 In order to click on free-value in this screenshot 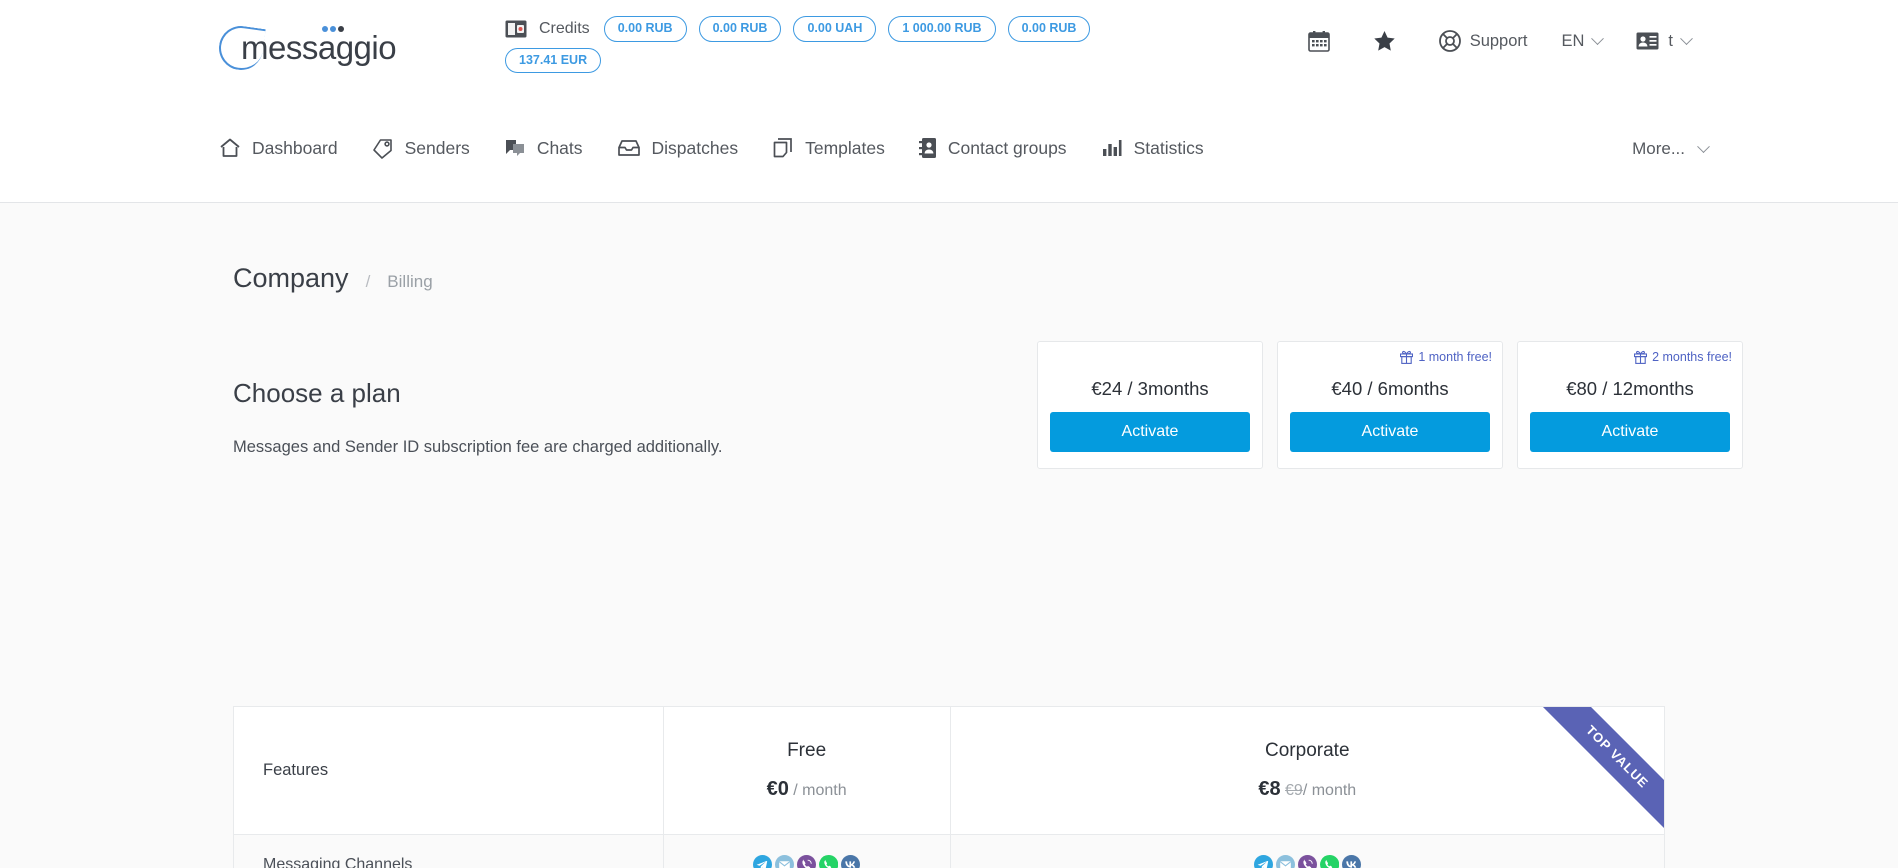, I will do `click(806, 851)`.